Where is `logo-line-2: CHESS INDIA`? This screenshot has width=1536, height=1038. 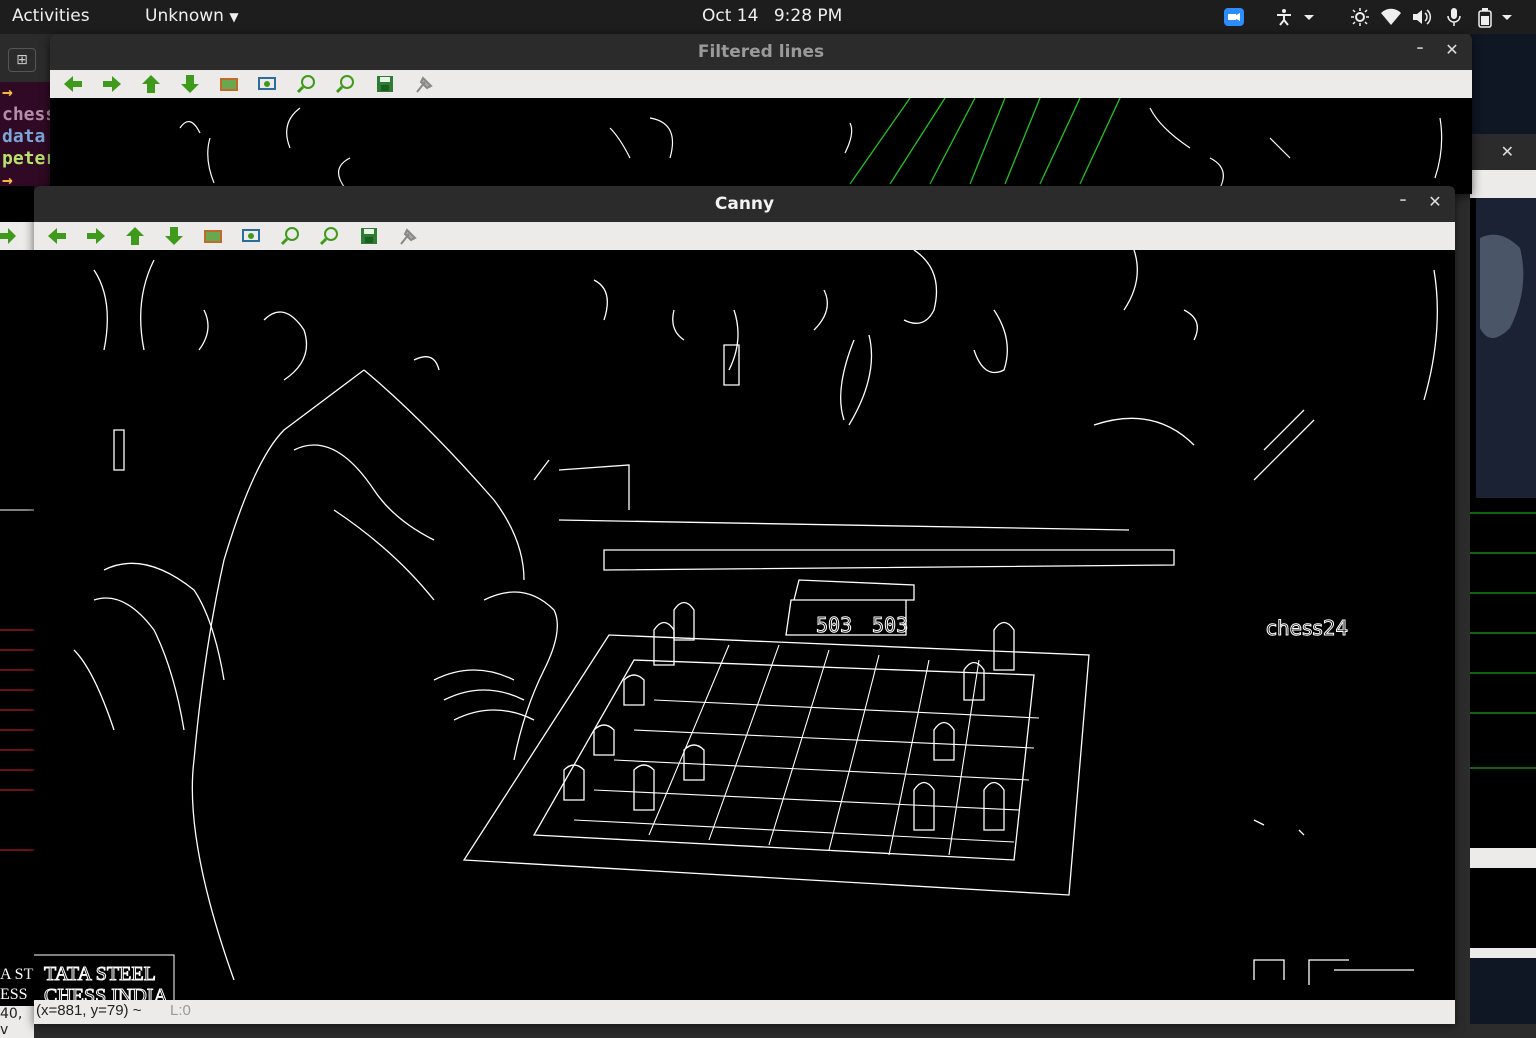 logo-line-2: CHESS INDIA is located at coordinates (106, 992).